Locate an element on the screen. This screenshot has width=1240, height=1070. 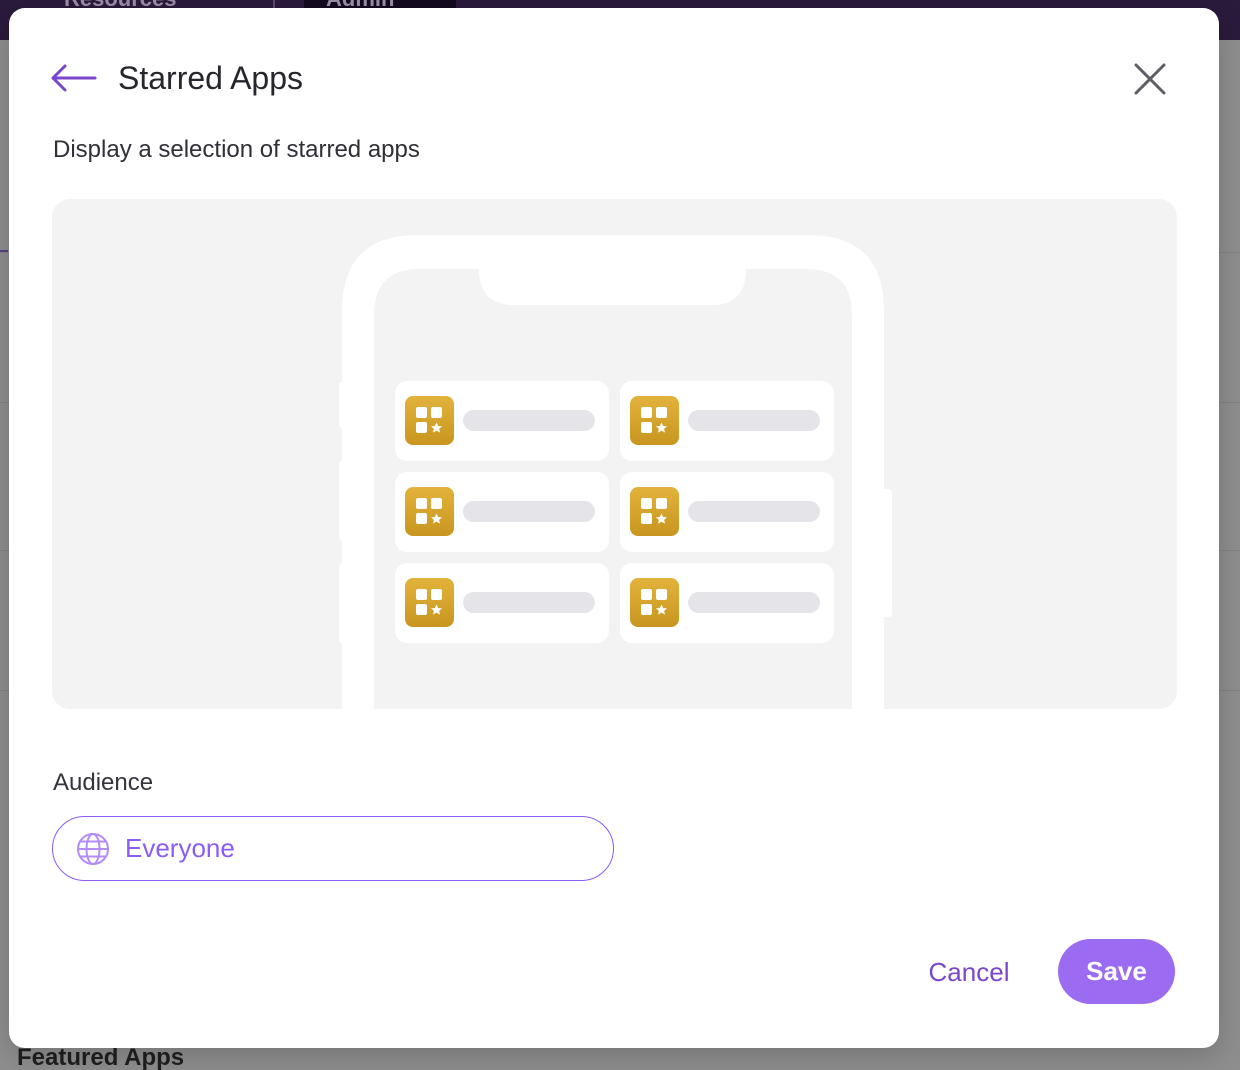
back-button is located at coordinates (74, 78).